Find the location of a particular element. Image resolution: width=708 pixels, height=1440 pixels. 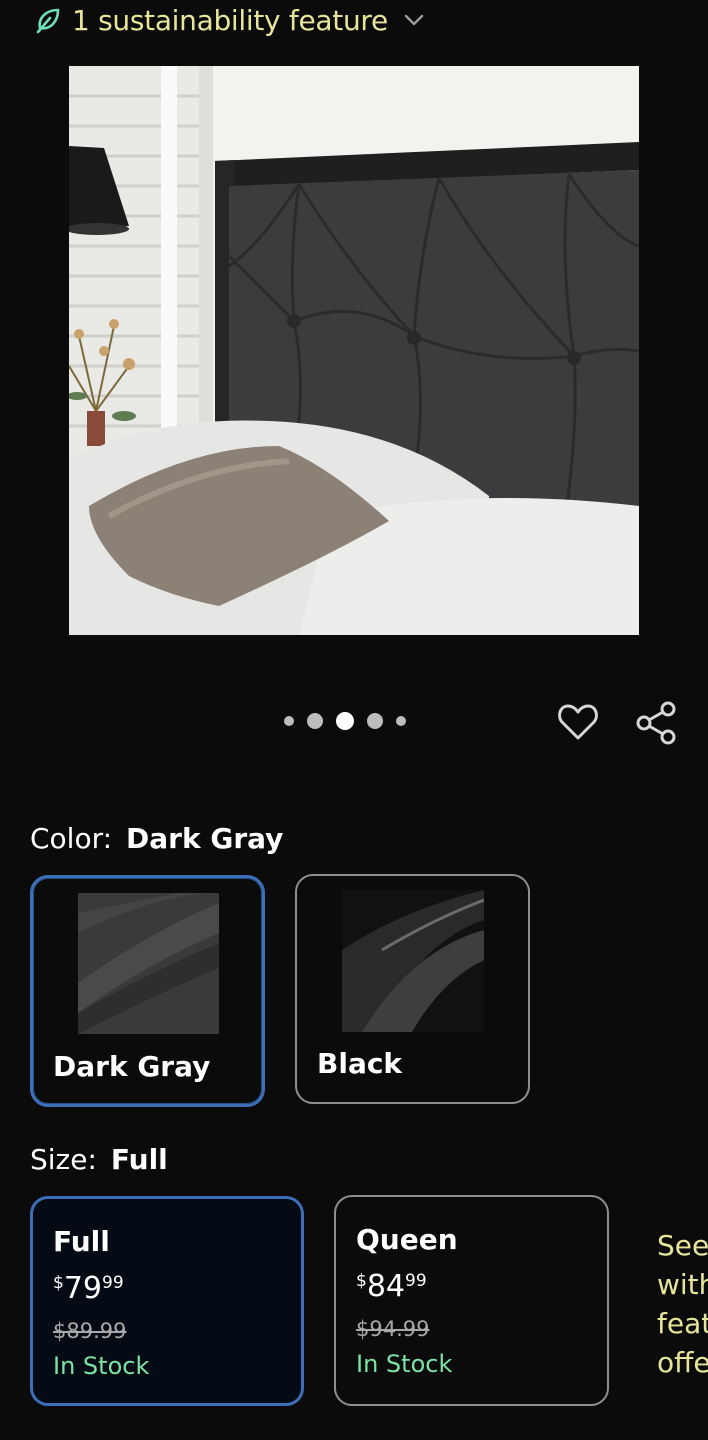

color-option-label: Black is located at coordinates (360, 1063).